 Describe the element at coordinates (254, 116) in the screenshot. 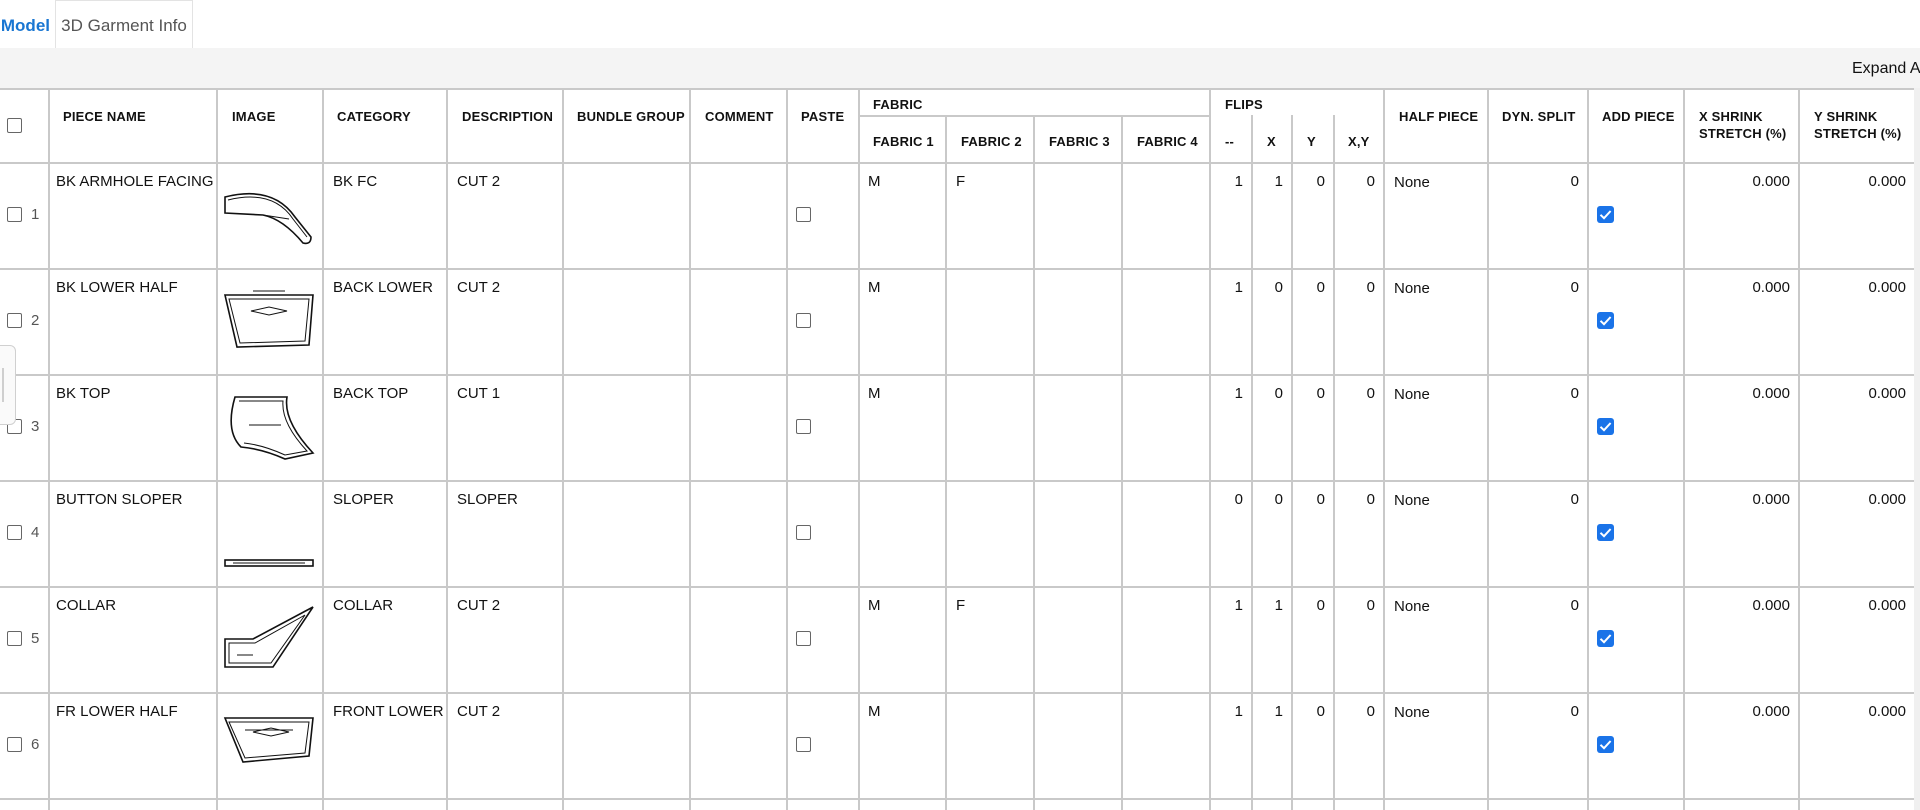

I see `header-image: IMAGE` at that location.